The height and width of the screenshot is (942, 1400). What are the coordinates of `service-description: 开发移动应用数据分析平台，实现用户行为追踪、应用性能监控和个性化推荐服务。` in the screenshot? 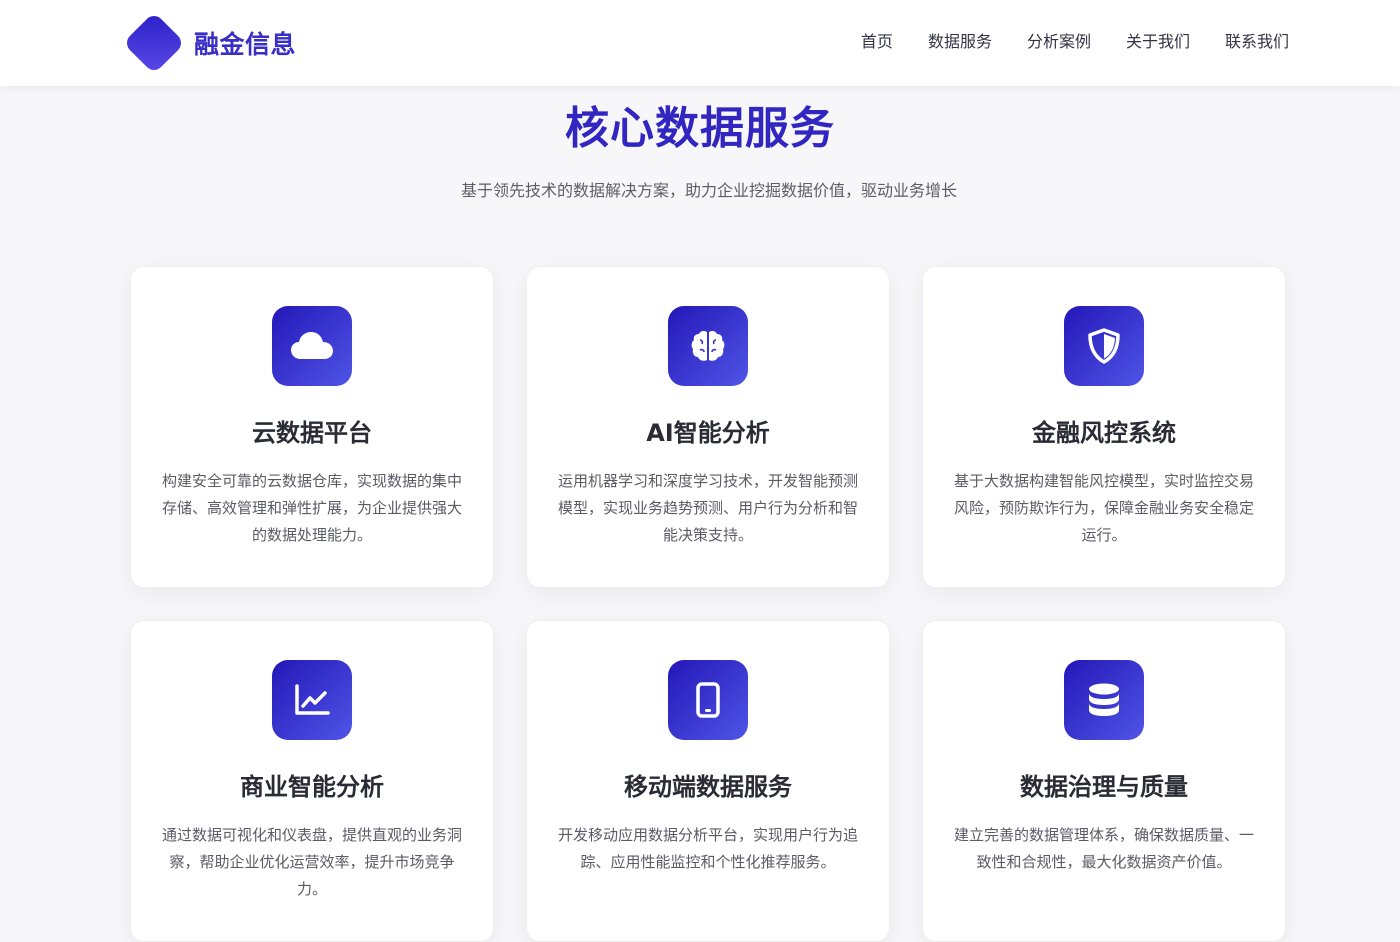 It's located at (707, 848).